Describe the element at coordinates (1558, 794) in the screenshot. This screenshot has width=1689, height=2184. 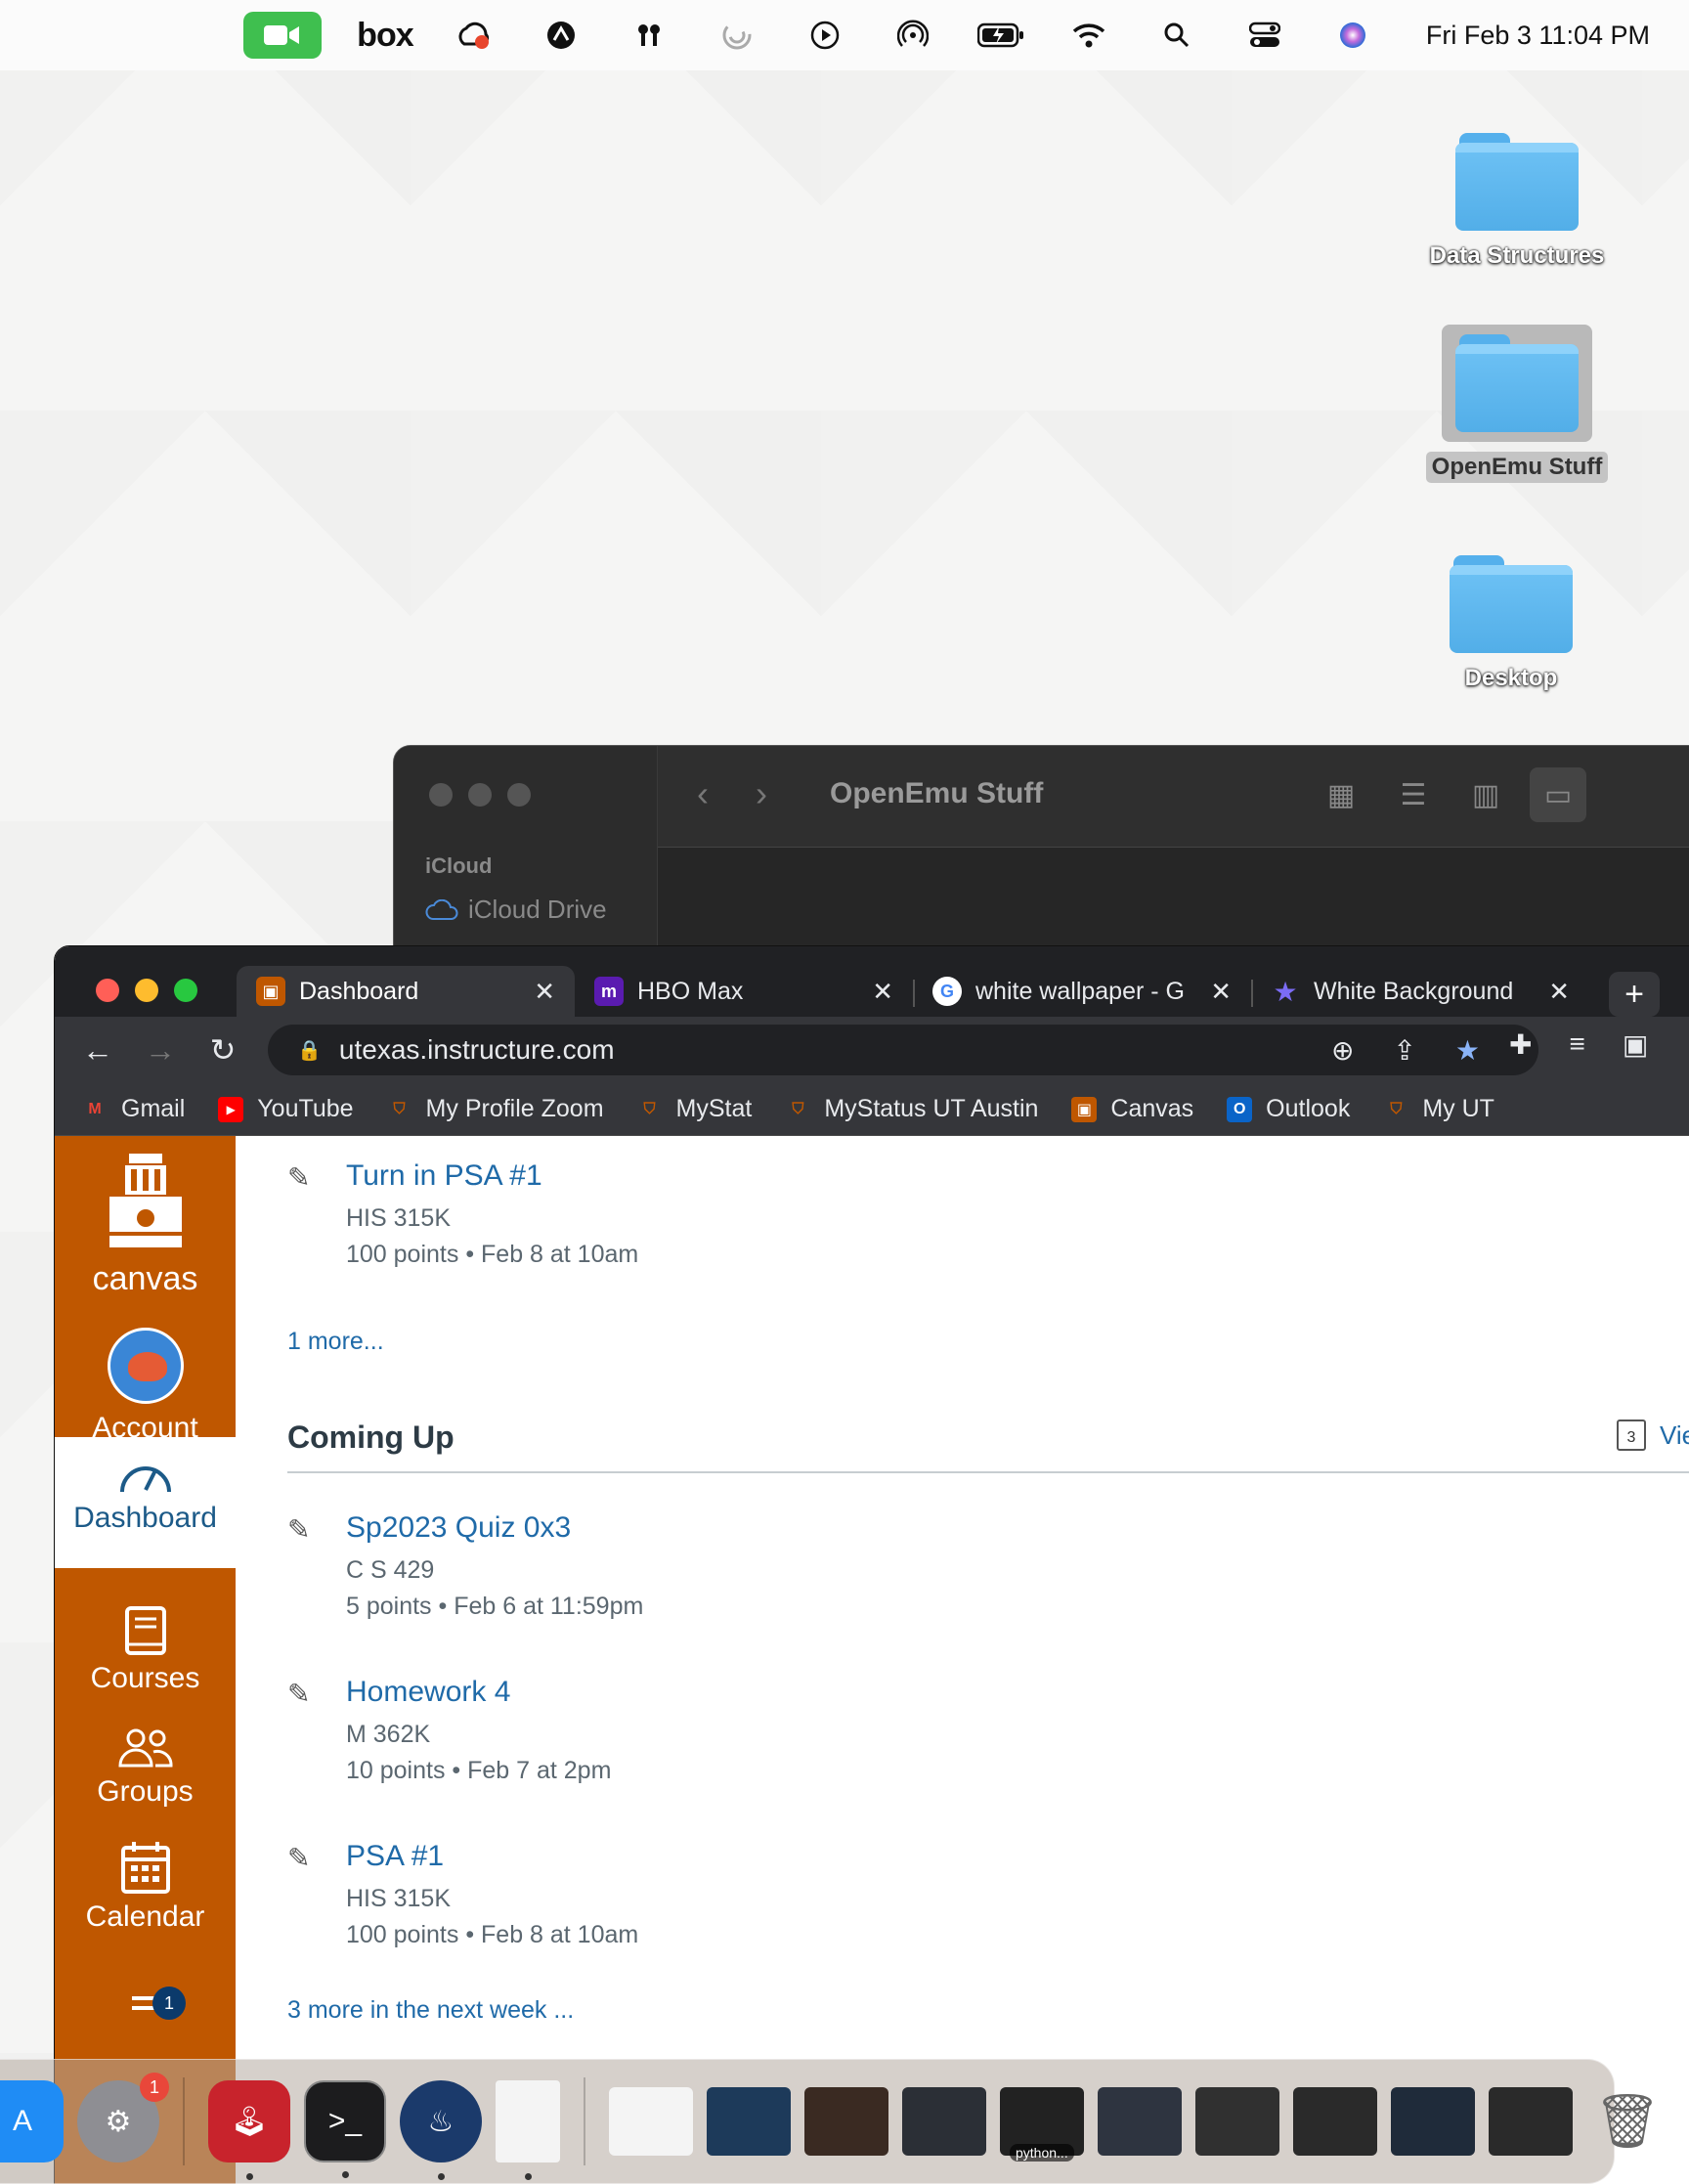
I see `gallery-view-icon: ▭` at that location.